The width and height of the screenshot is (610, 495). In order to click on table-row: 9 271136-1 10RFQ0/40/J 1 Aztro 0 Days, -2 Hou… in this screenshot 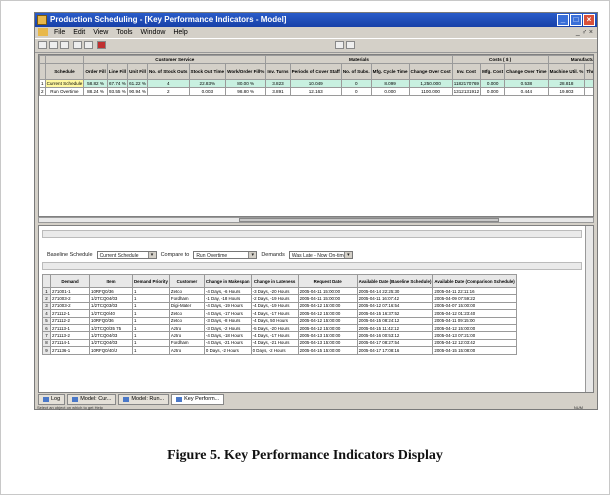, I will do `click(279, 350)`.